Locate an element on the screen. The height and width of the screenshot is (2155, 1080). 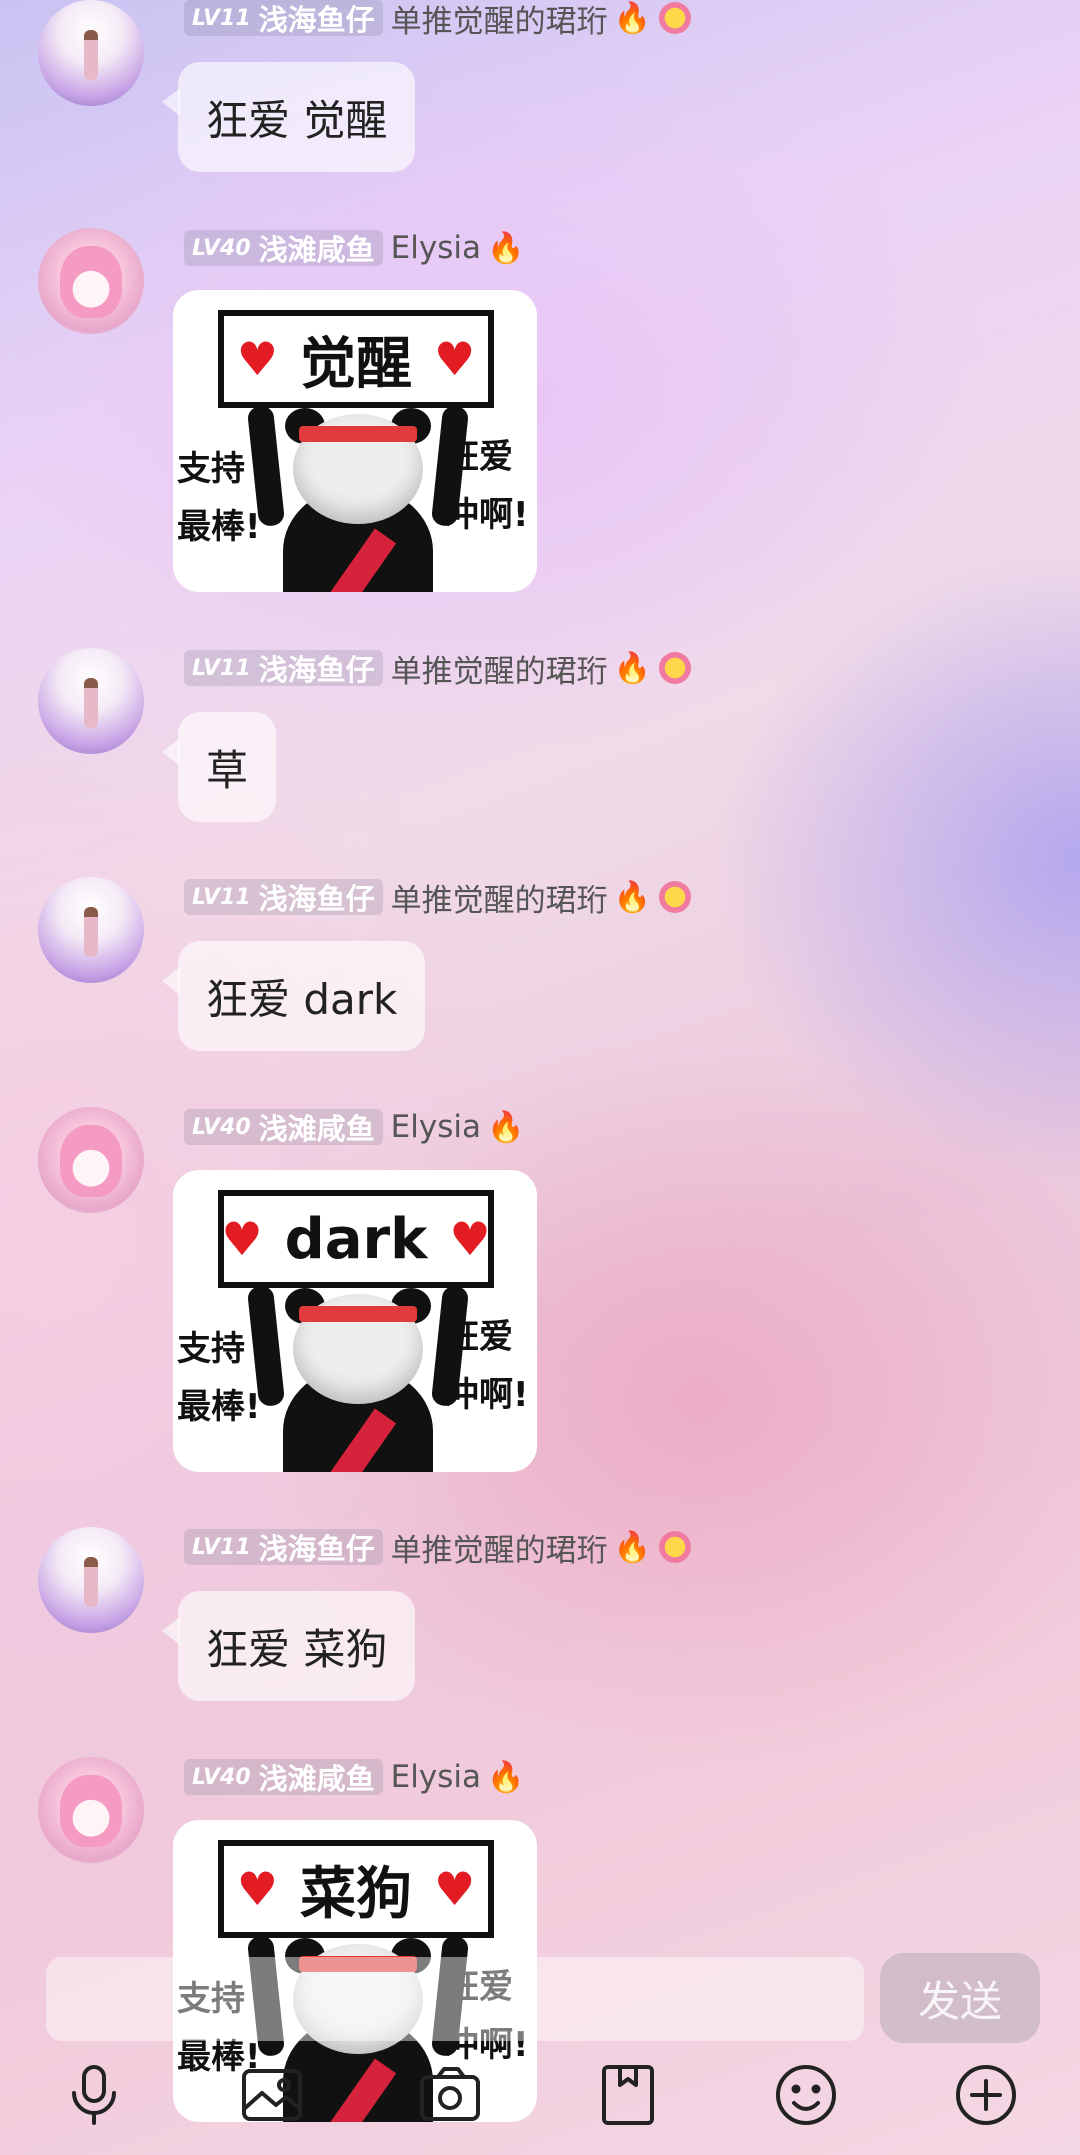
sticker-sign: ♥ 菜狗 ♥ is located at coordinates (356, 1889).